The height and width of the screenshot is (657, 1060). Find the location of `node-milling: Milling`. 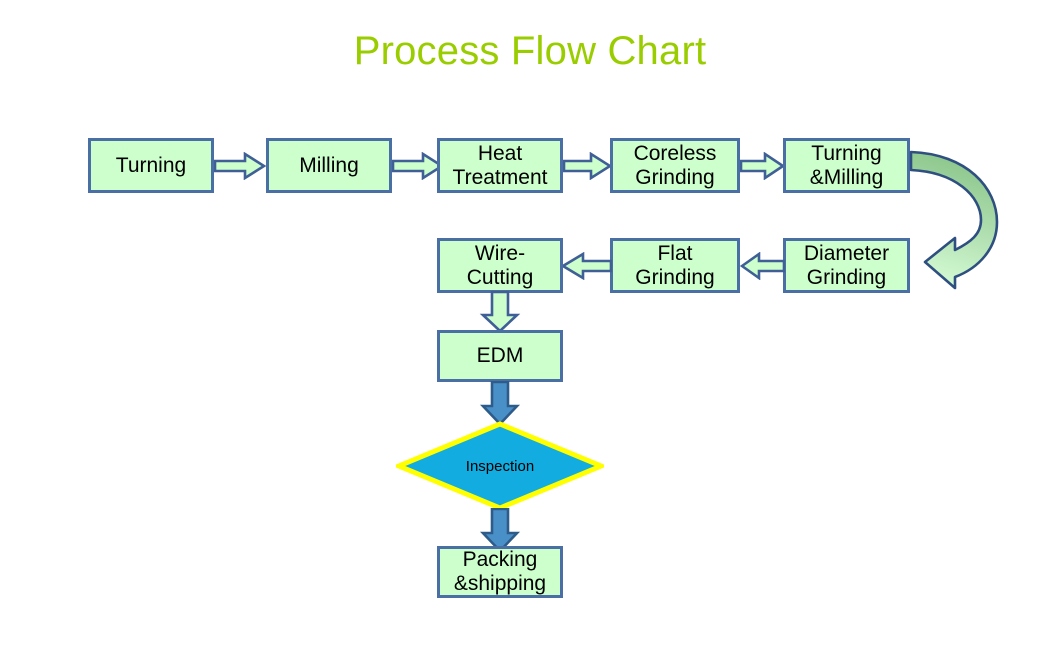

node-milling: Milling is located at coordinates (329, 165).